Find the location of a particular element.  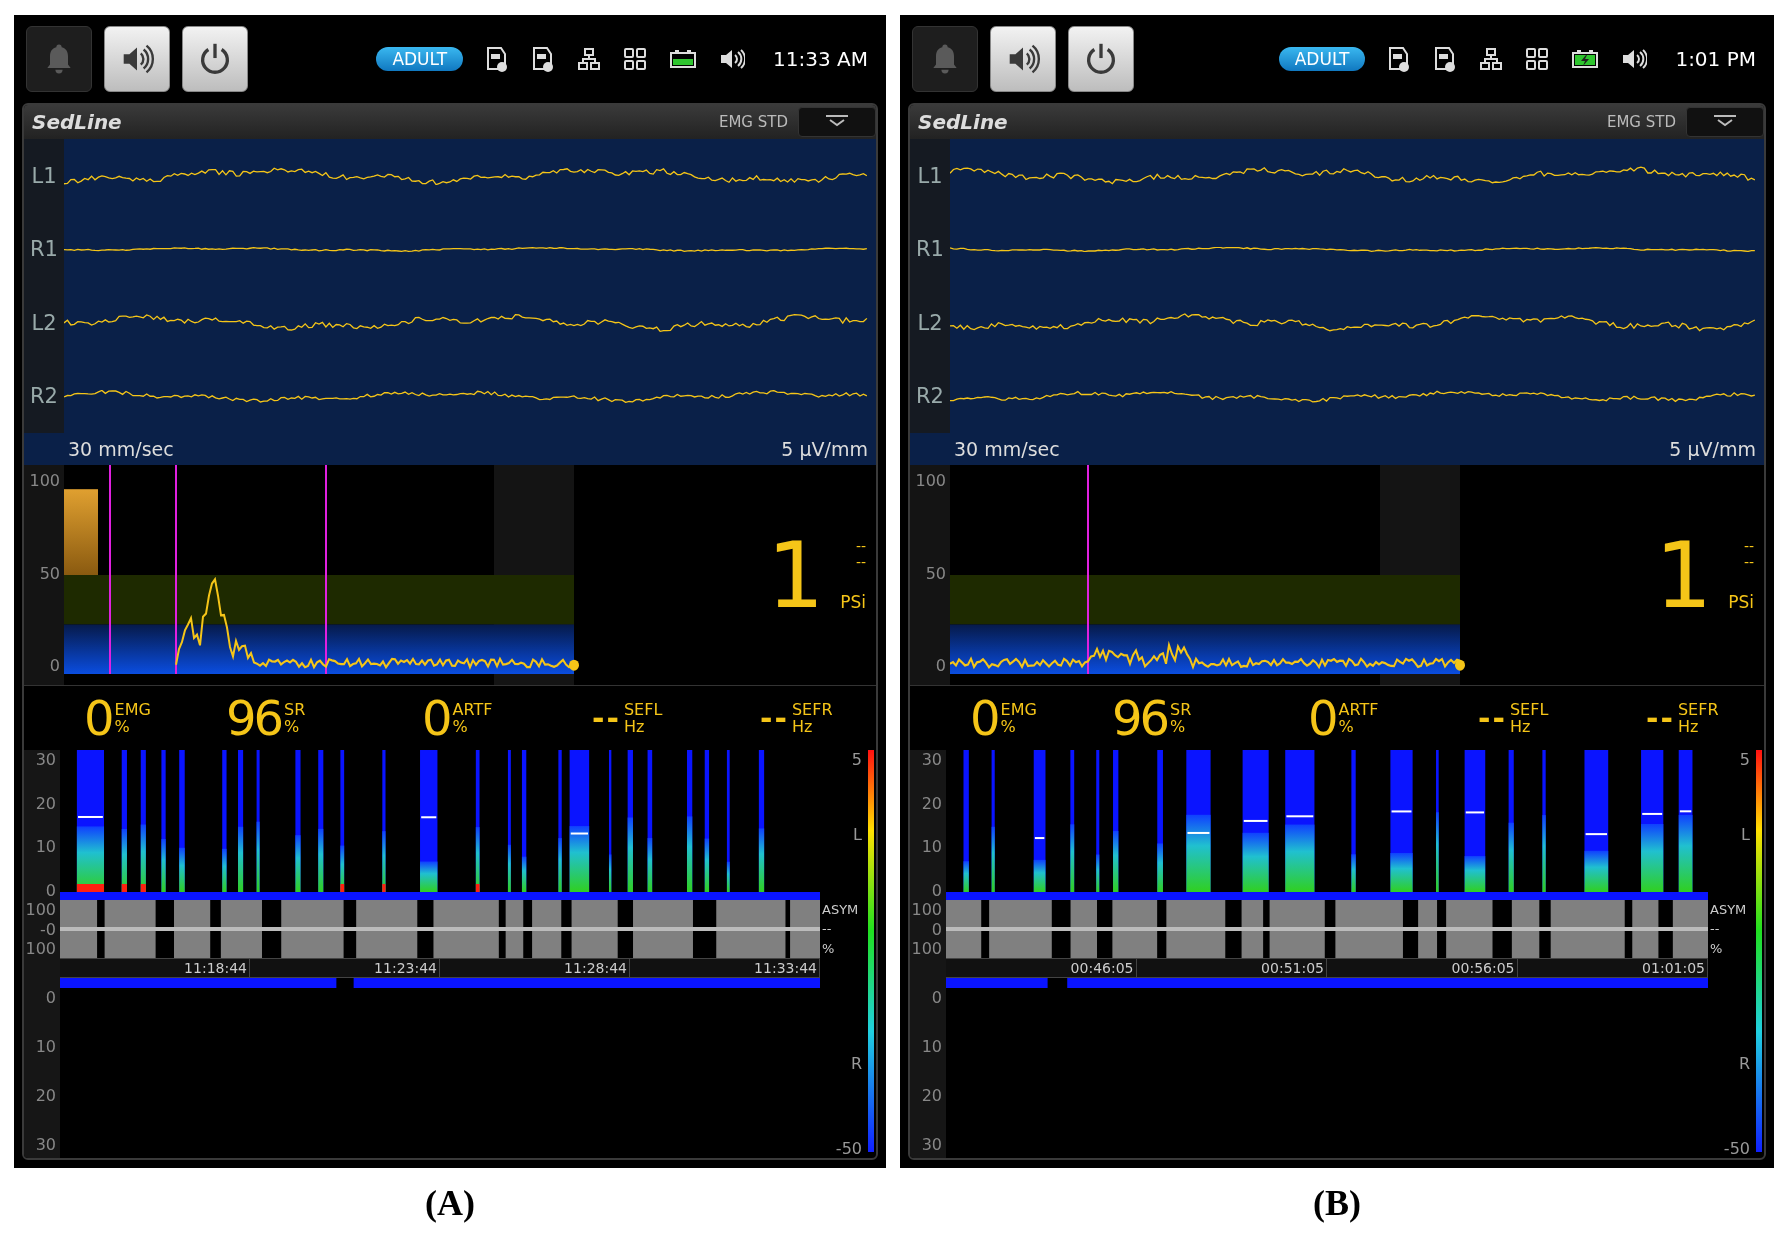

channel-label: L1 is located at coordinates (930, 176).